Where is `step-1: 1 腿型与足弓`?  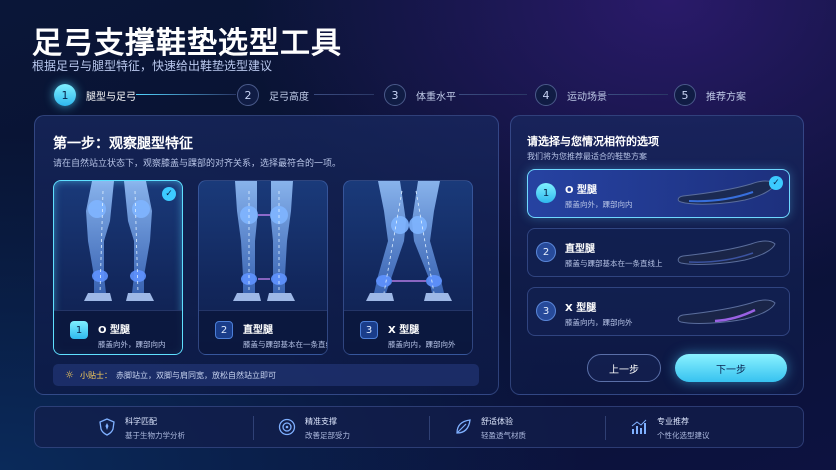
step-1: 1 腿型与足弓 is located at coordinates (95, 95).